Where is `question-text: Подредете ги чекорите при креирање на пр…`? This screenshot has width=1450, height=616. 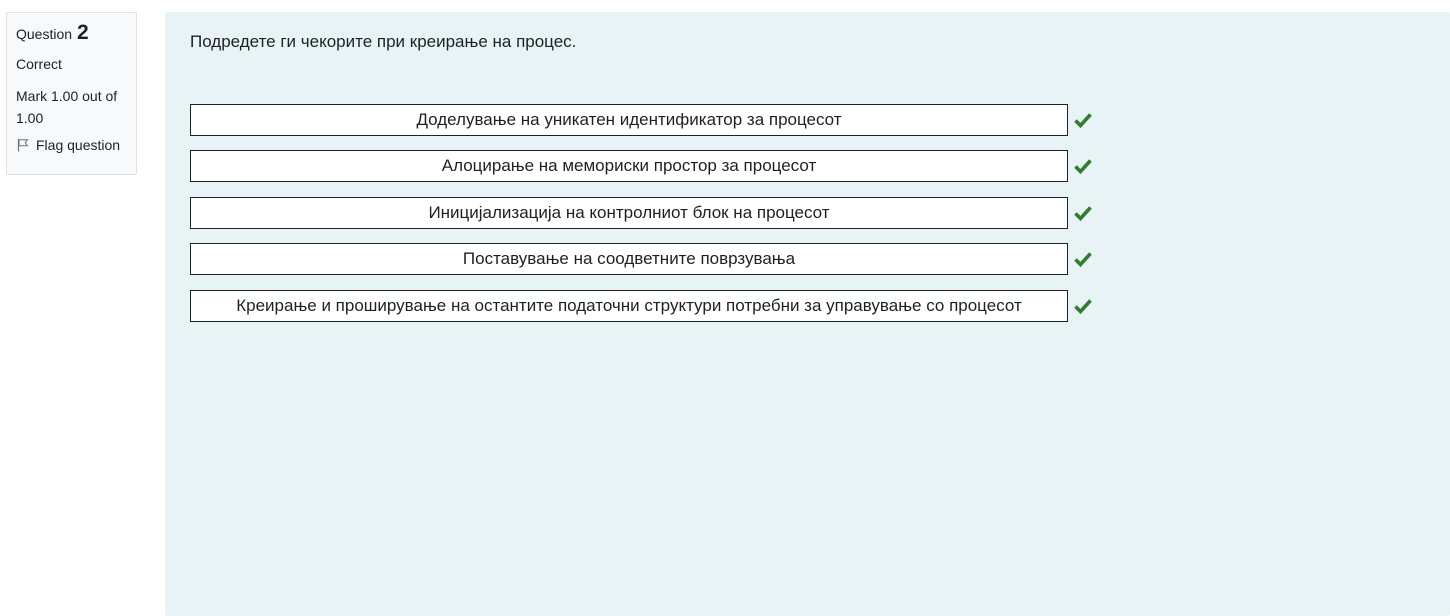
question-text: Подредете ги чекорите при креирање на пр… is located at coordinates (383, 41).